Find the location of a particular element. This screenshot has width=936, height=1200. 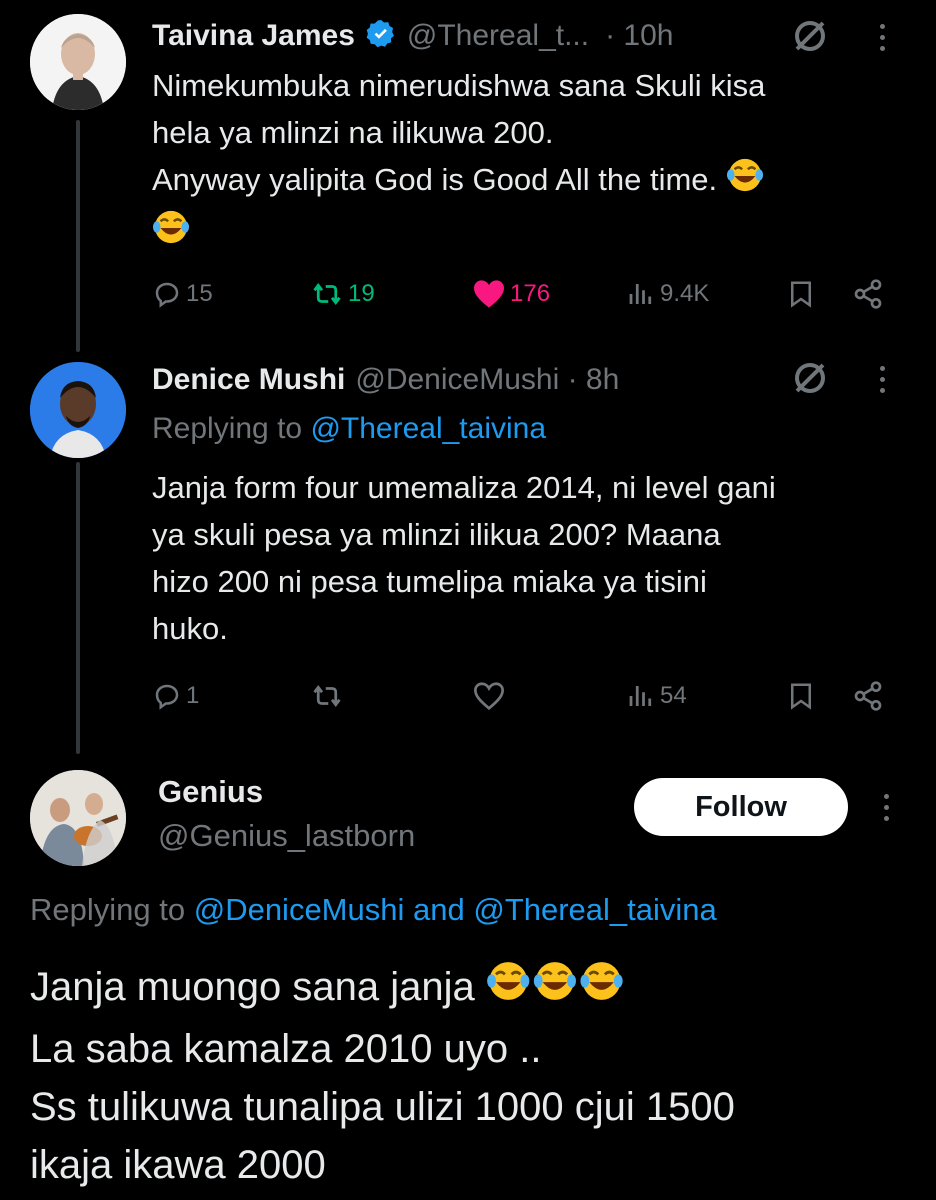

author-name: Genius is located at coordinates (210, 792).